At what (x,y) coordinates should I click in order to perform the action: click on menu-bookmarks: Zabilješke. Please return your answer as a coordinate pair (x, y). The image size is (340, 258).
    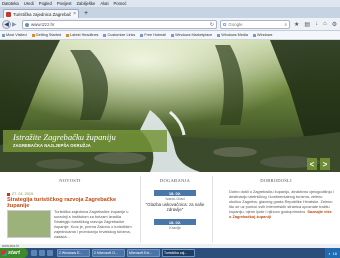
    Looking at the image, I should click on (86, 3).